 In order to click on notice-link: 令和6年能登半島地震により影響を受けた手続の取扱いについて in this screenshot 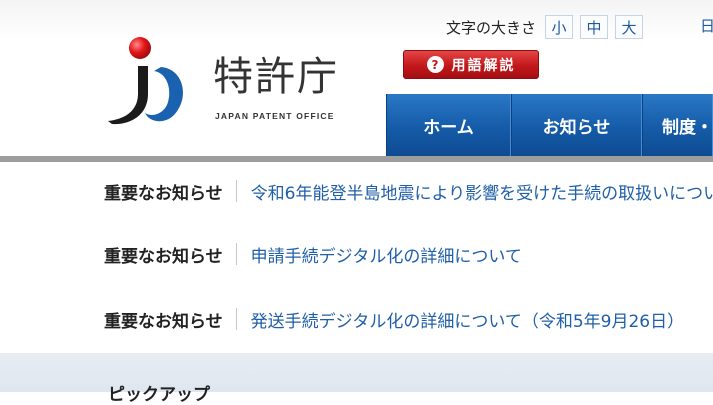, I will do `click(482, 191)`.